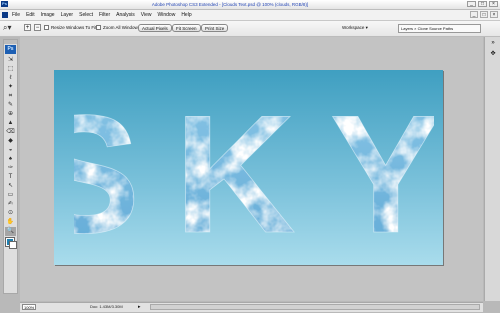  What do you see at coordinates (155, 28) in the screenshot?
I see `actual-pixels-button: Actual Pixels` at bounding box center [155, 28].